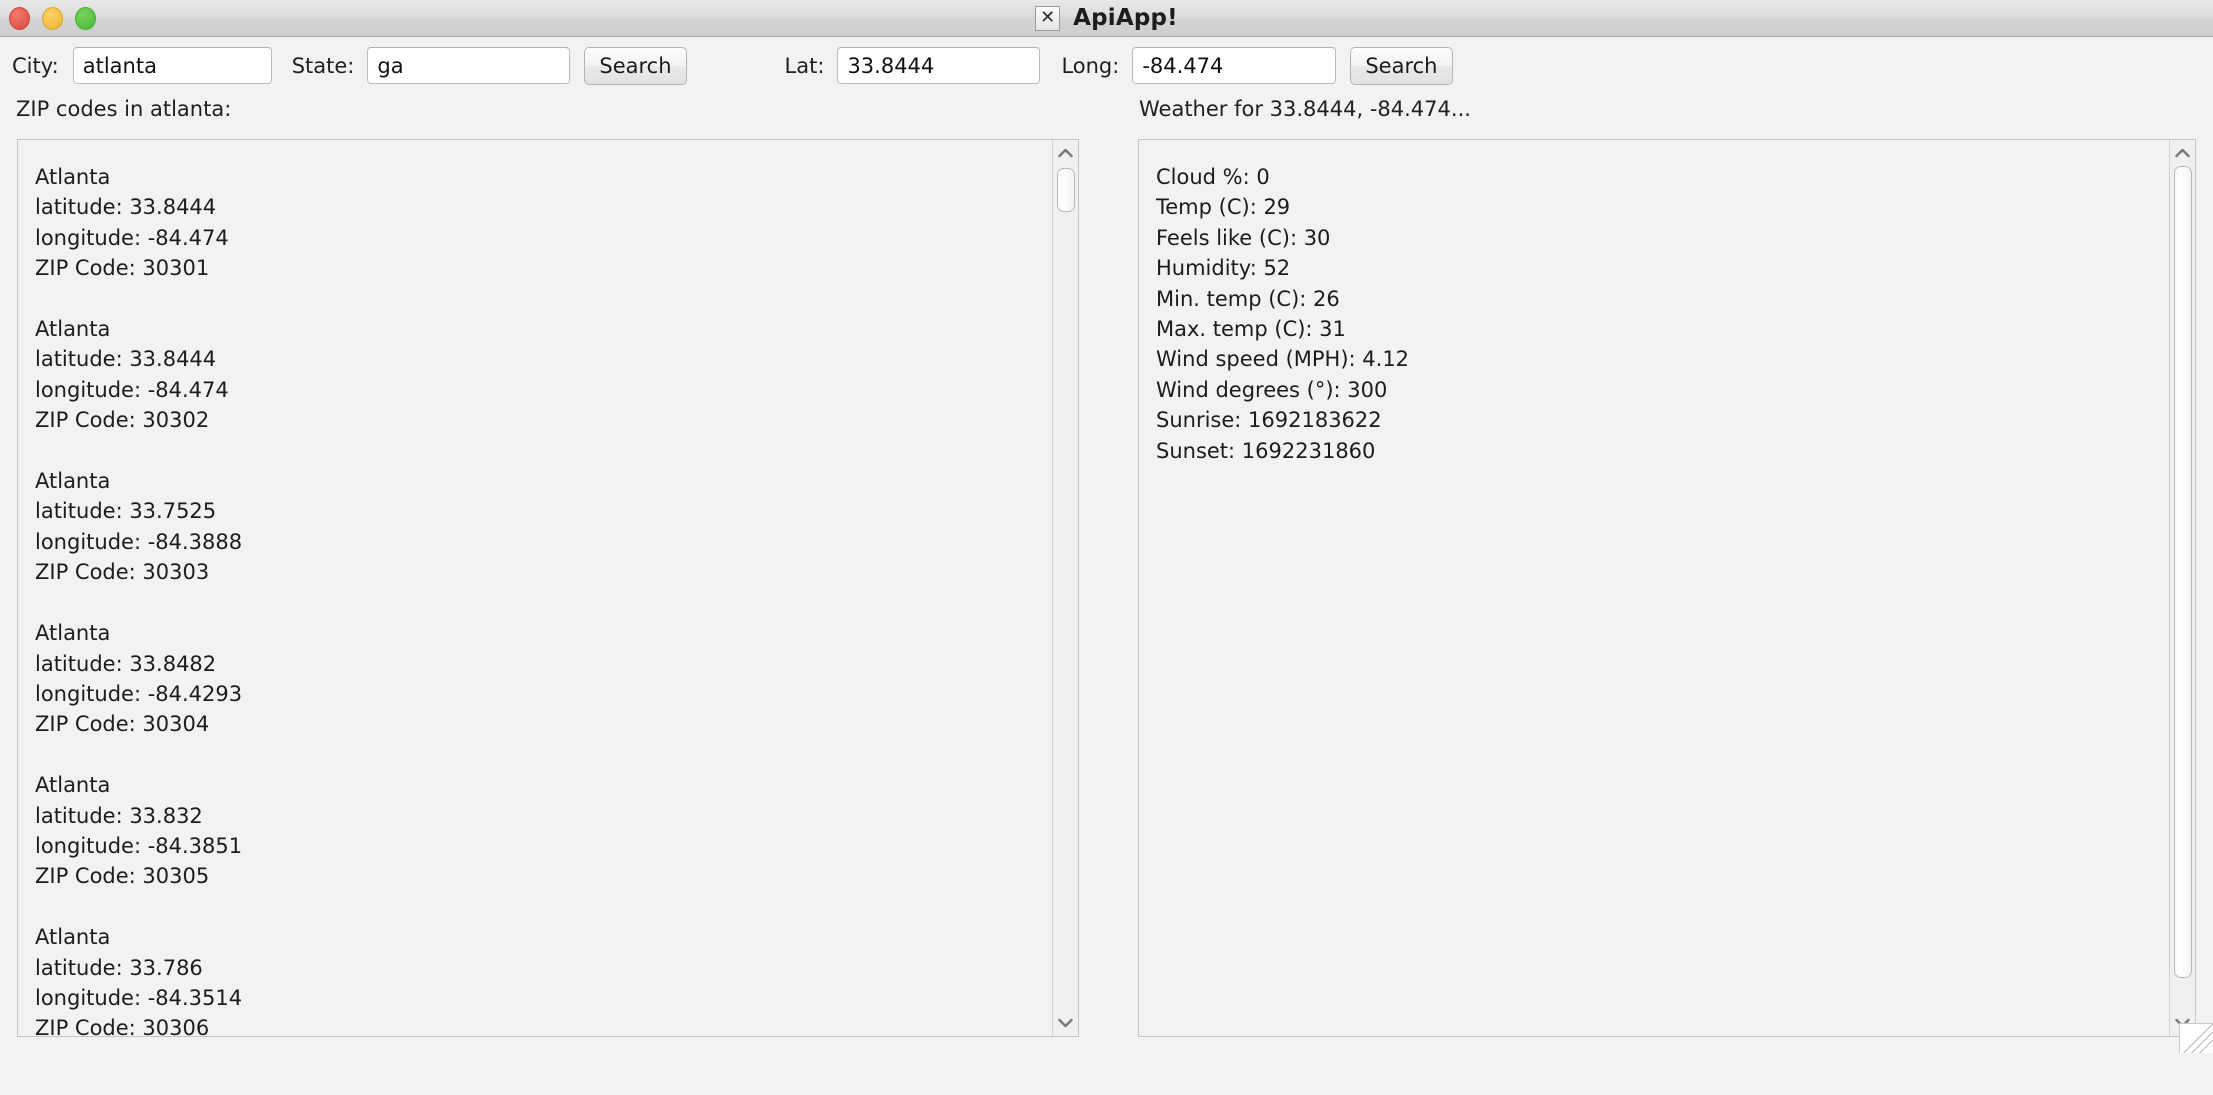  What do you see at coordinates (35, 65) in the screenshot?
I see `city-label: City:` at bounding box center [35, 65].